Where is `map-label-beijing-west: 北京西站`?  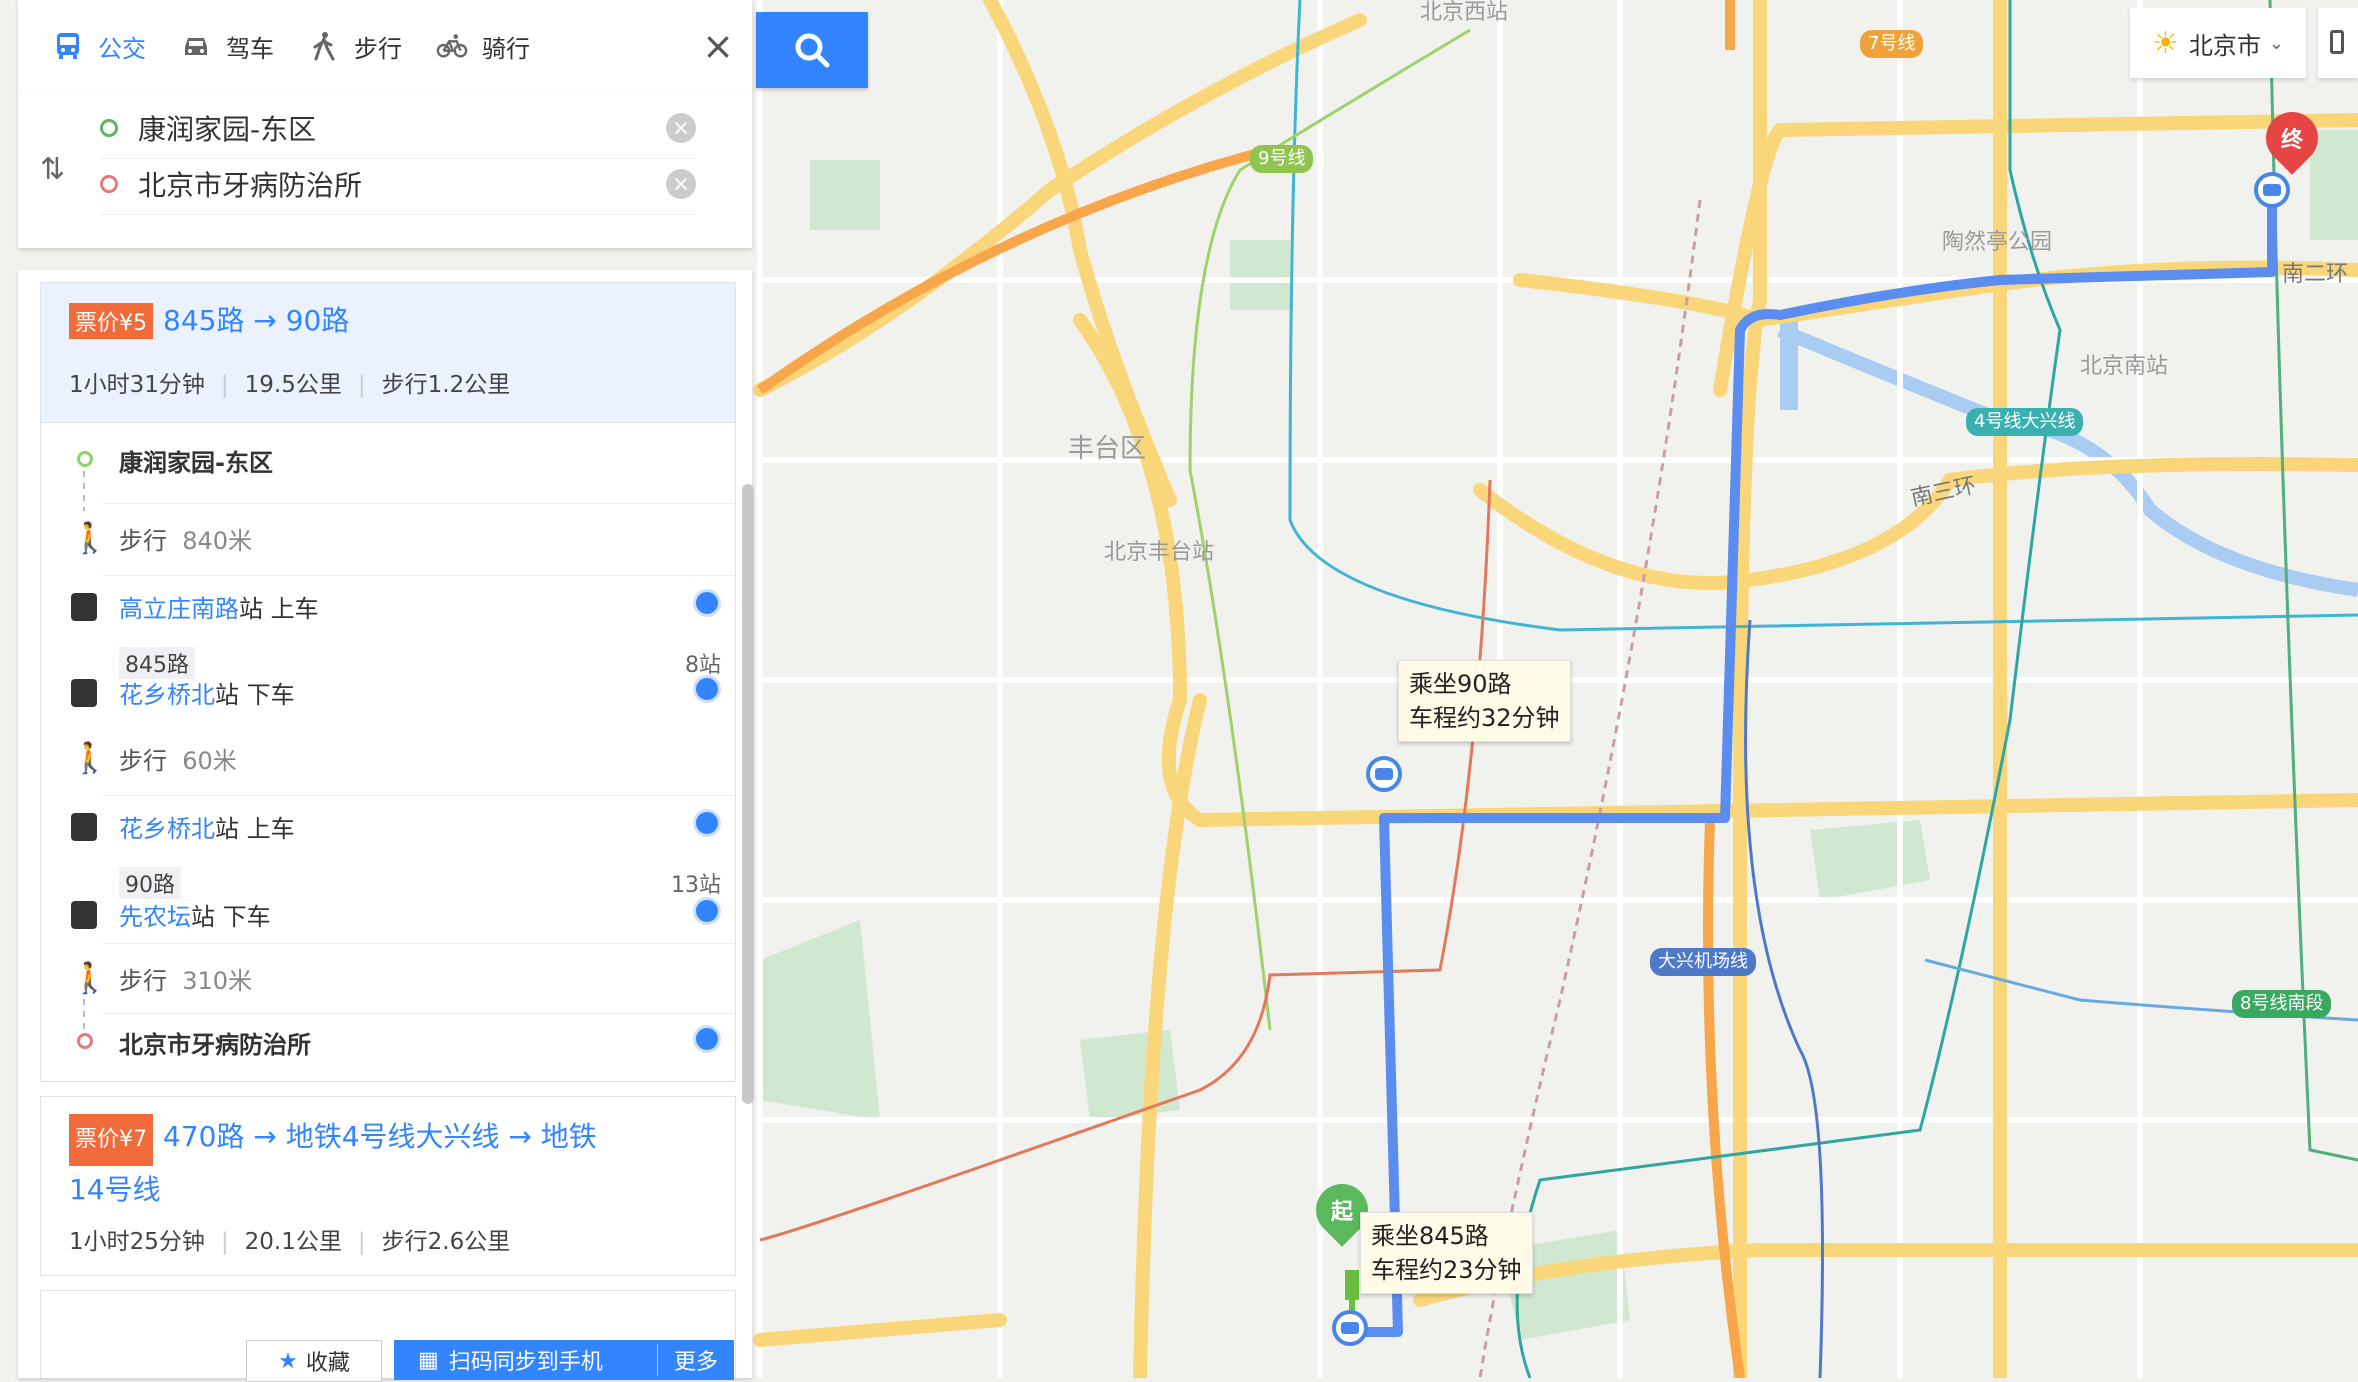
map-label-beijing-west: 北京西站 is located at coordinates (1464, 12).